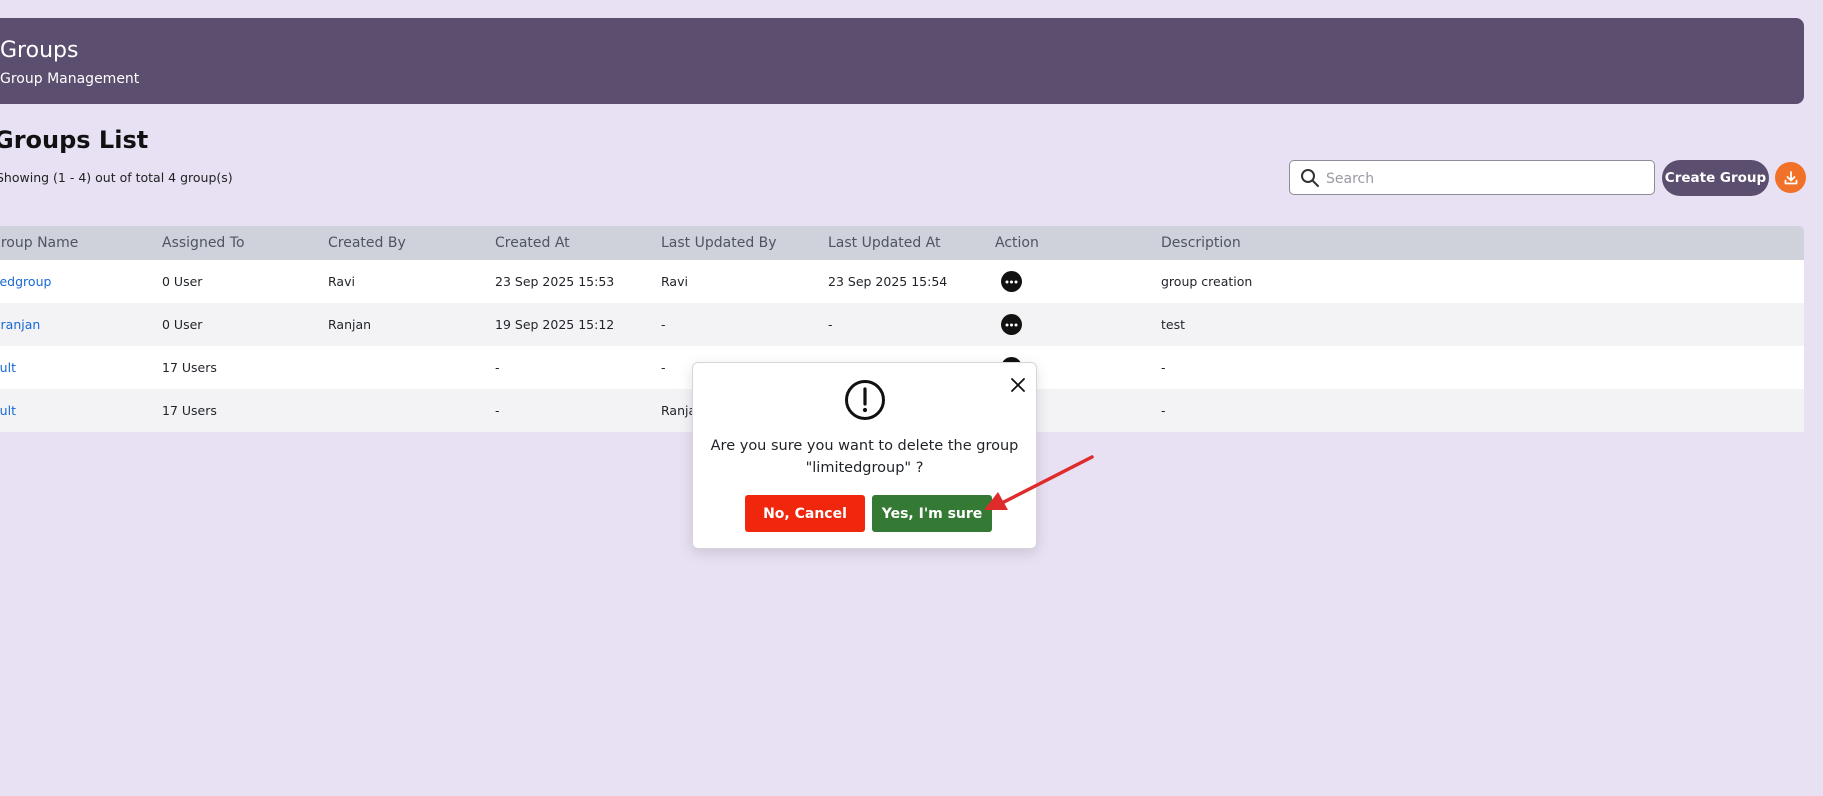  I want to click on close-icon, so click(1018, 385).